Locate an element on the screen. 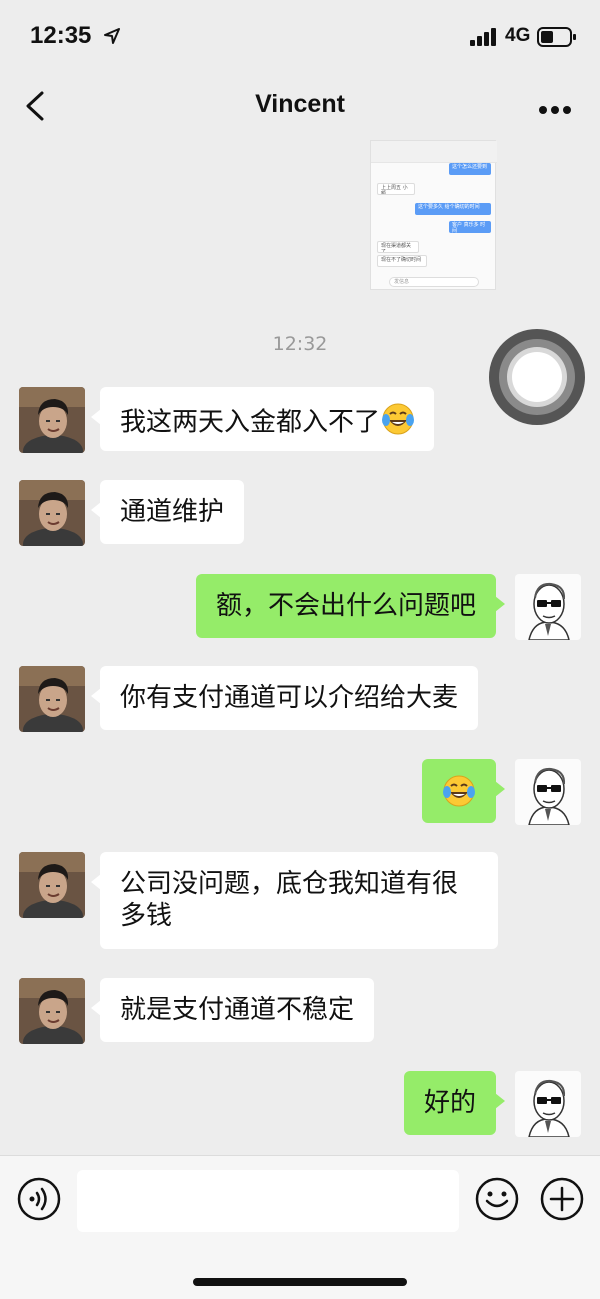 The image size is (600, 1299). message-text: 通道维护 is located at coordinates (172, 512).